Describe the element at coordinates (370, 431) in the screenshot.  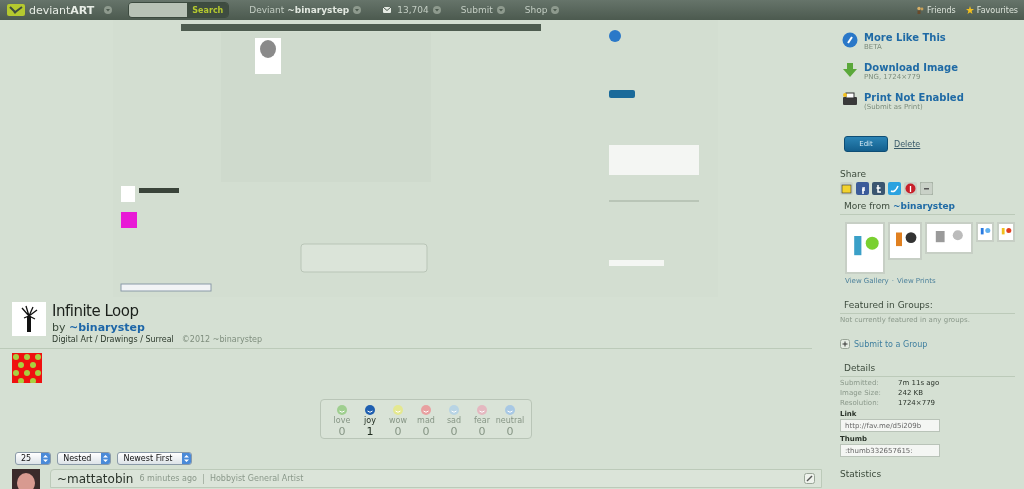
I see `reaction-count: 1` at that location.